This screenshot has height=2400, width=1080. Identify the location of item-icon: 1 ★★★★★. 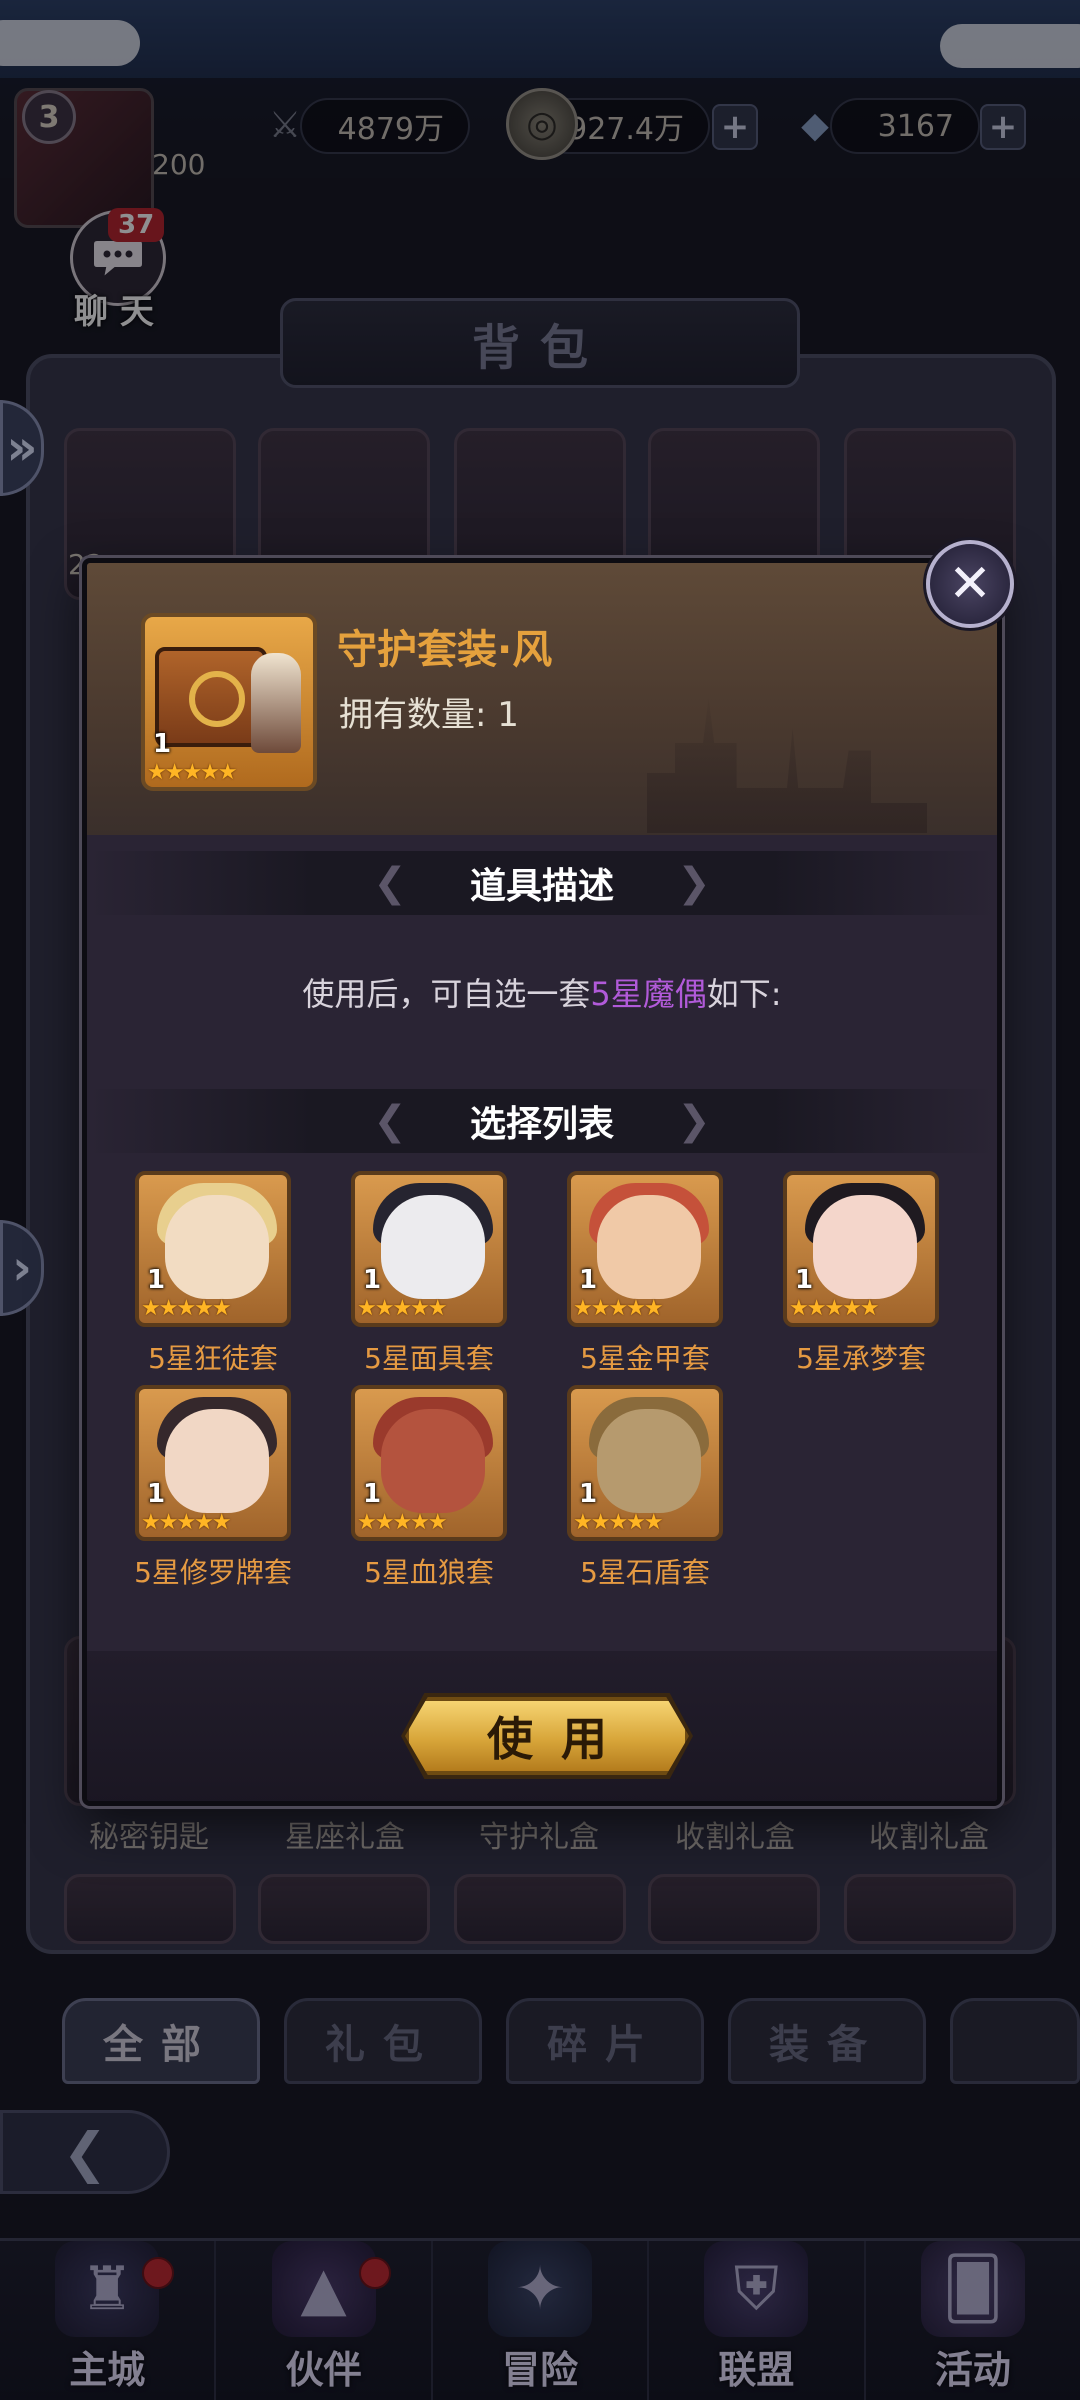
(229, 702).